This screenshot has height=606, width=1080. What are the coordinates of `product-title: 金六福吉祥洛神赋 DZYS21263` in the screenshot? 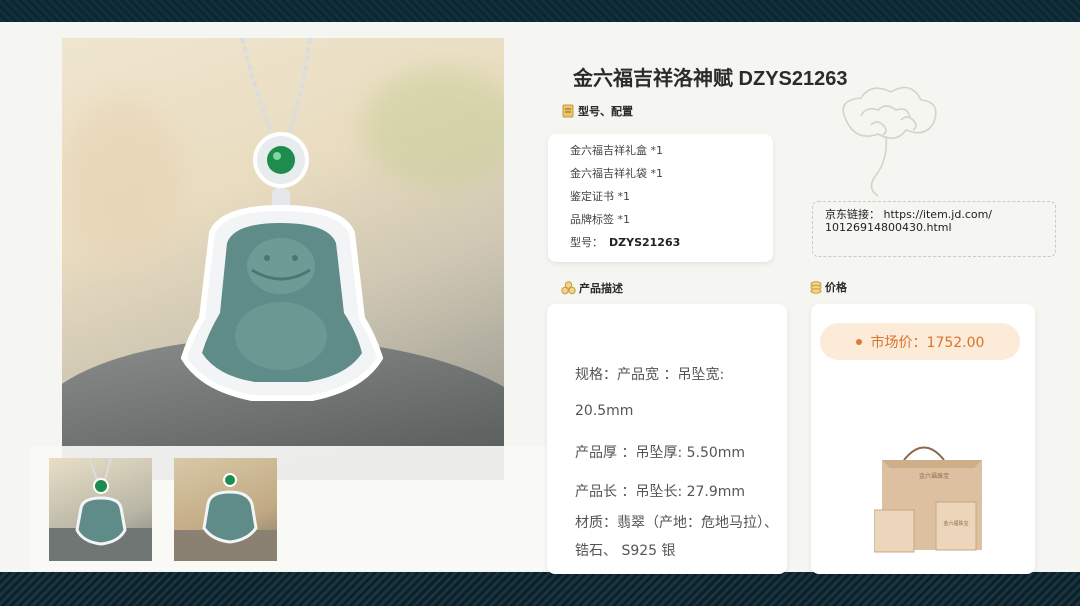 It's located at (710, 79).